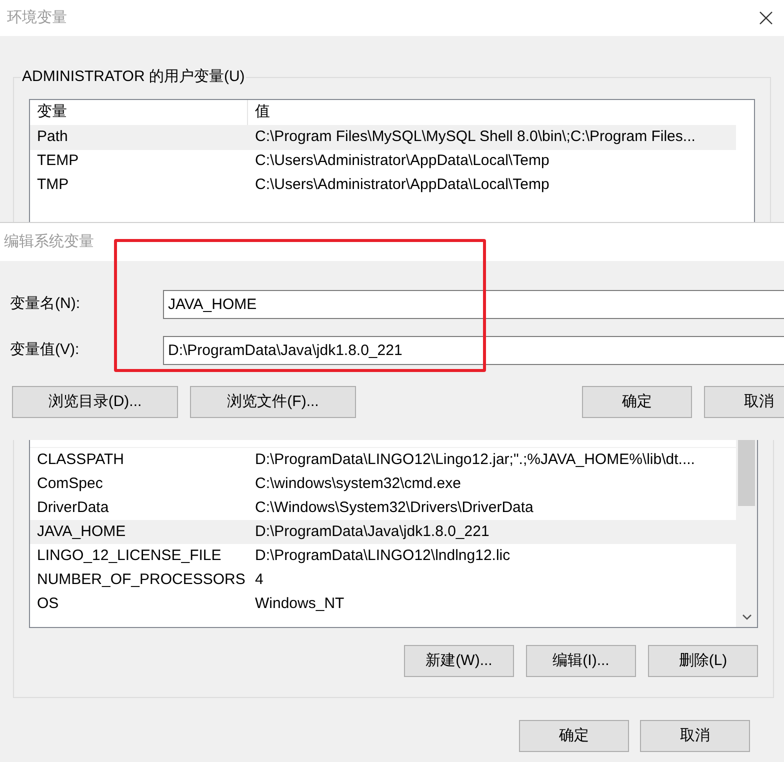 Image resolution: width=784 pixels, height=762 pixels. I want to click on variable-value: C:\Windows\System32\Drivers\DriverData, so click(394, 508).